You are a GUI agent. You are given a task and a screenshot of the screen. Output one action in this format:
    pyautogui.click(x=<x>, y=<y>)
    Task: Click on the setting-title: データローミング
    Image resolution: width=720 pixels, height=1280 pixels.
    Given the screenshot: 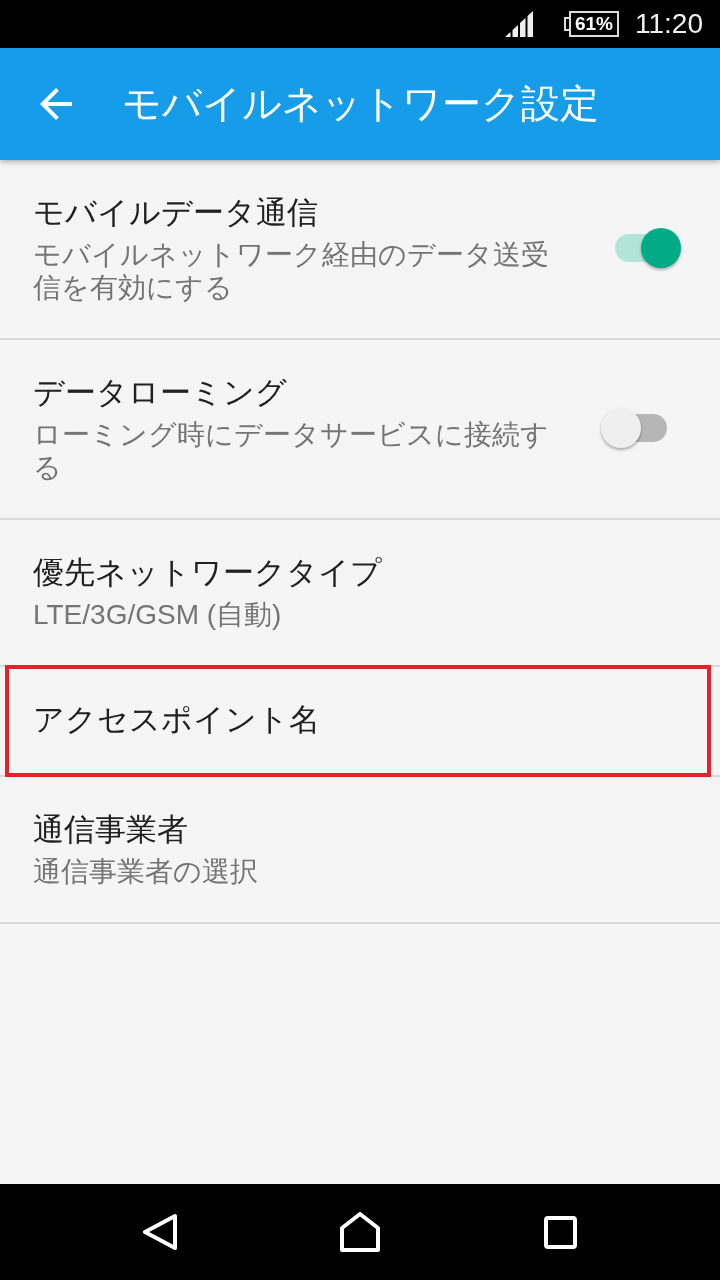 What is the action you would take?
    pyautogui.click(x=160, y=393)
    